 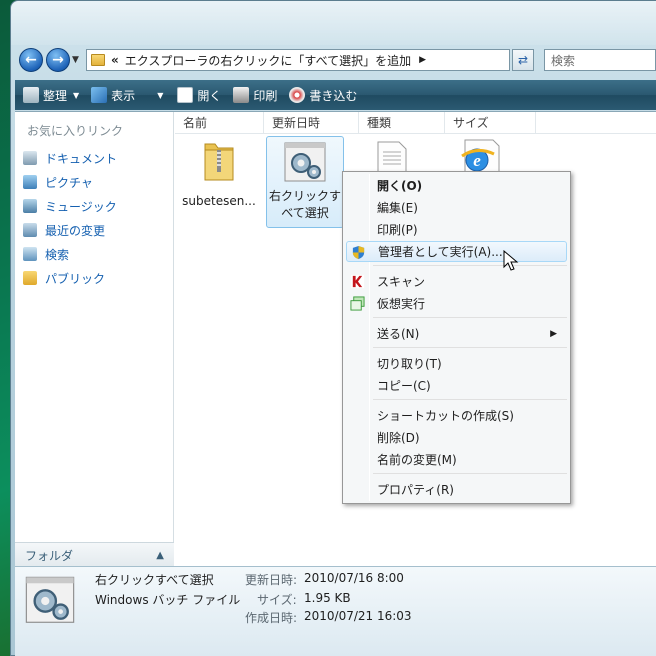 I want to click on forward-button: →, so click(x=58, y=60).